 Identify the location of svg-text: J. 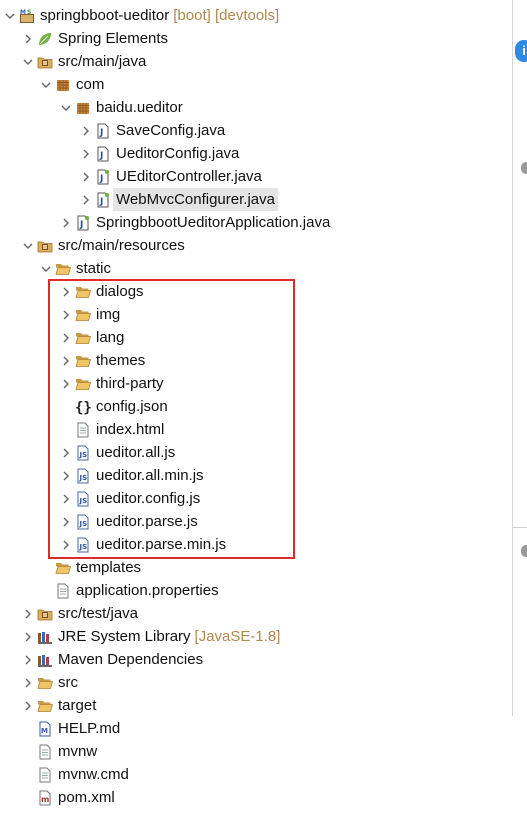
(101, 133).